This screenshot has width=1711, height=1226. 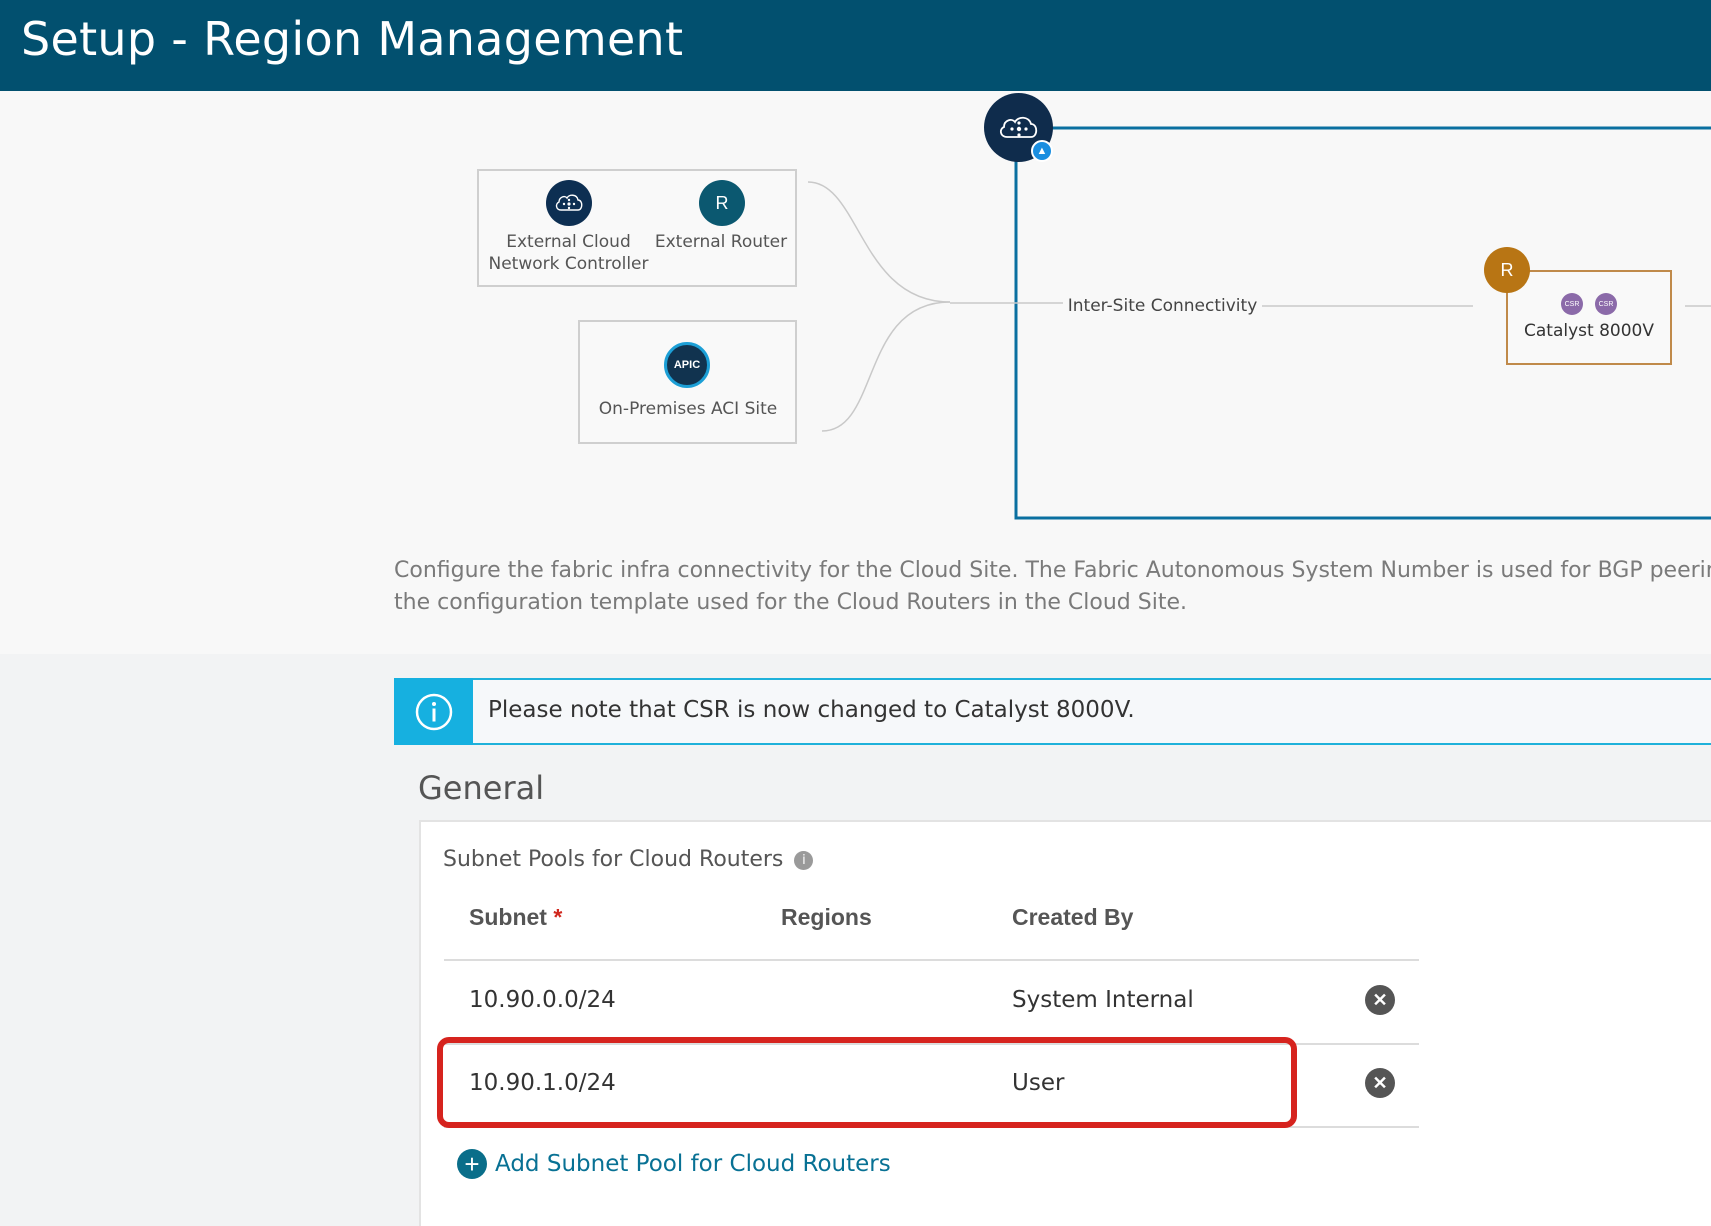 I want to click on apic-icon: APIC, so click(x=687, y=365).